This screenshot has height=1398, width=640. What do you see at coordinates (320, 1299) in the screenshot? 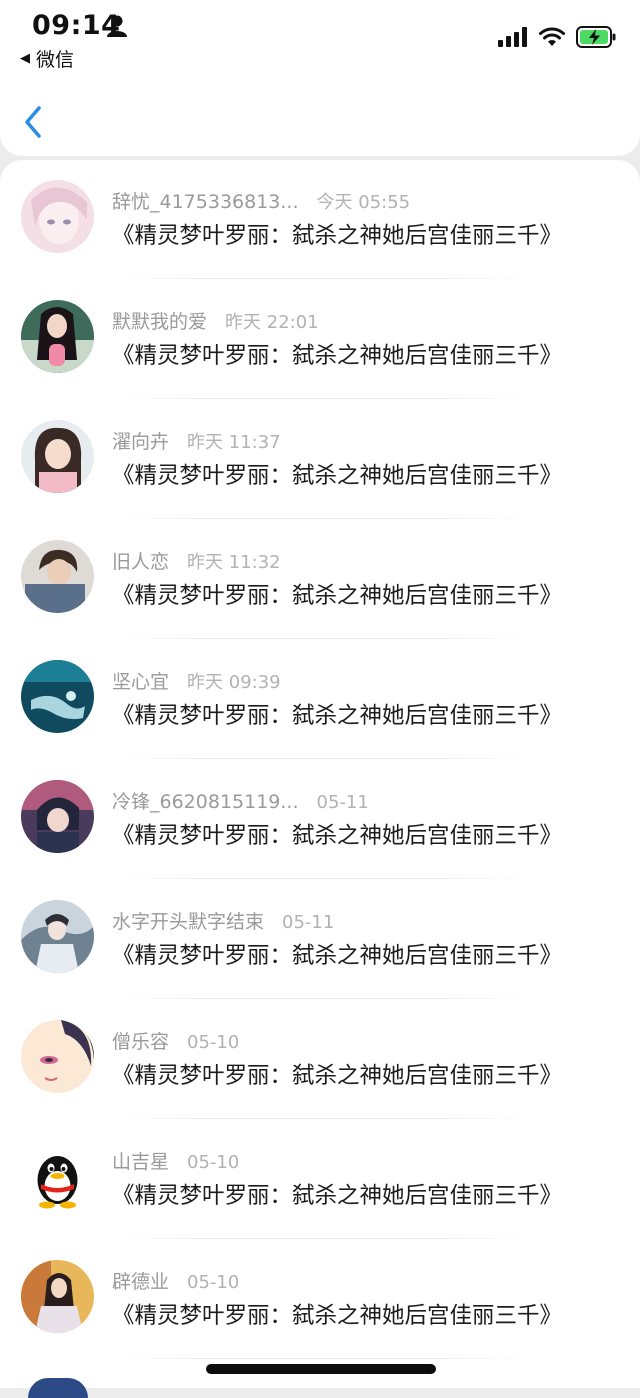
I see `comment-row: 辟德业 05-10 《精灵梦叶罗丽：弑杀之神她后宫佳丽三千》` at bounding box center [320, 1299].